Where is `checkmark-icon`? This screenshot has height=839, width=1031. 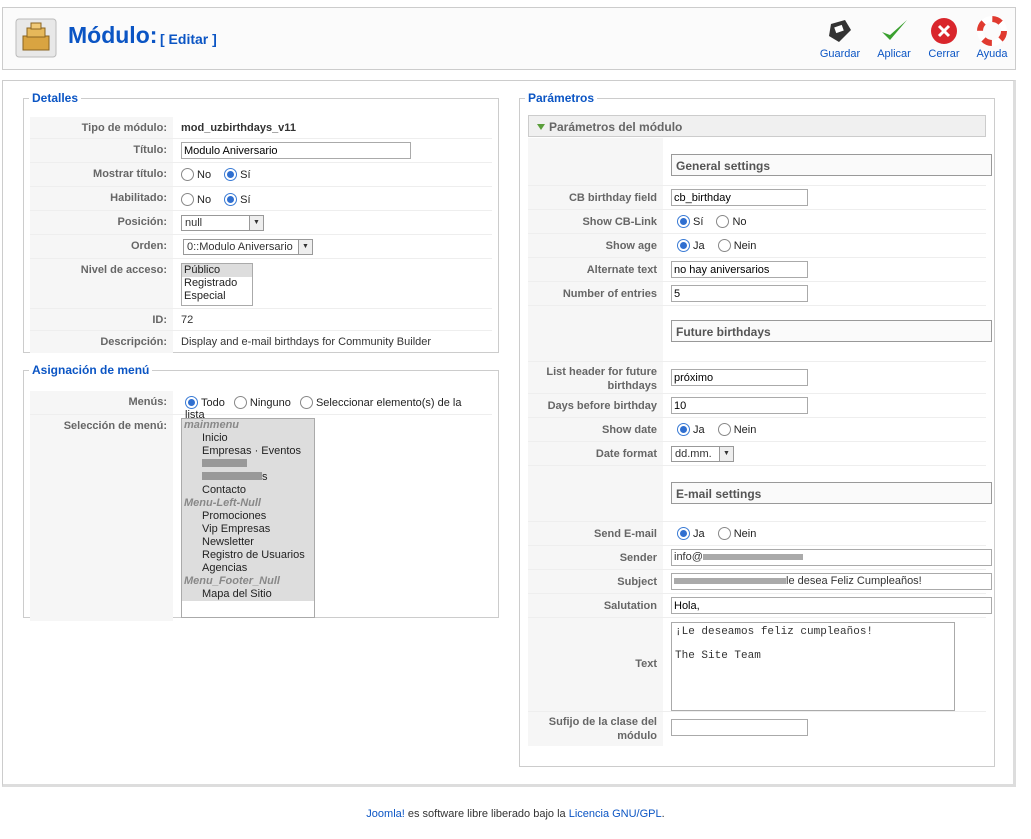
checkmark-icon is located at coordinates (894, 30).